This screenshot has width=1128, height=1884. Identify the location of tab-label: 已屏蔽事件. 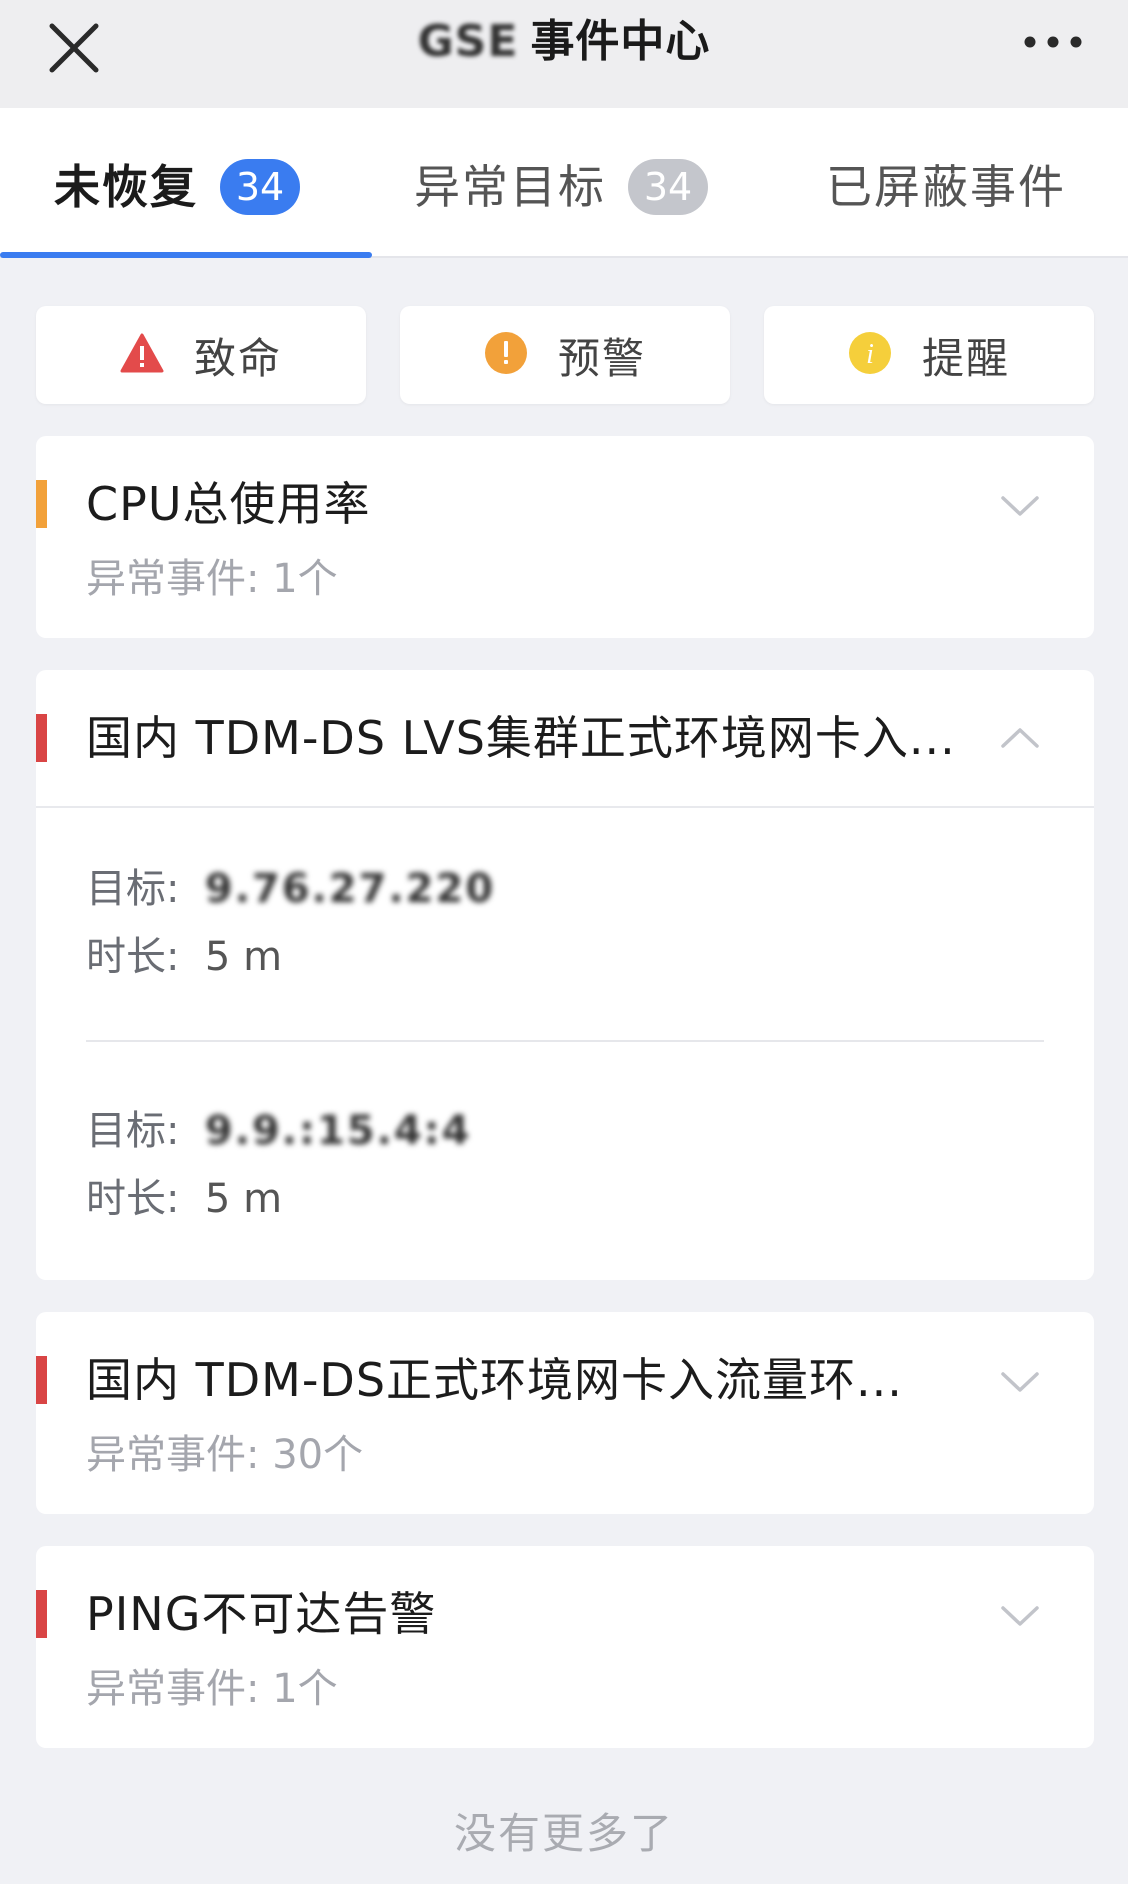
(946, 187).